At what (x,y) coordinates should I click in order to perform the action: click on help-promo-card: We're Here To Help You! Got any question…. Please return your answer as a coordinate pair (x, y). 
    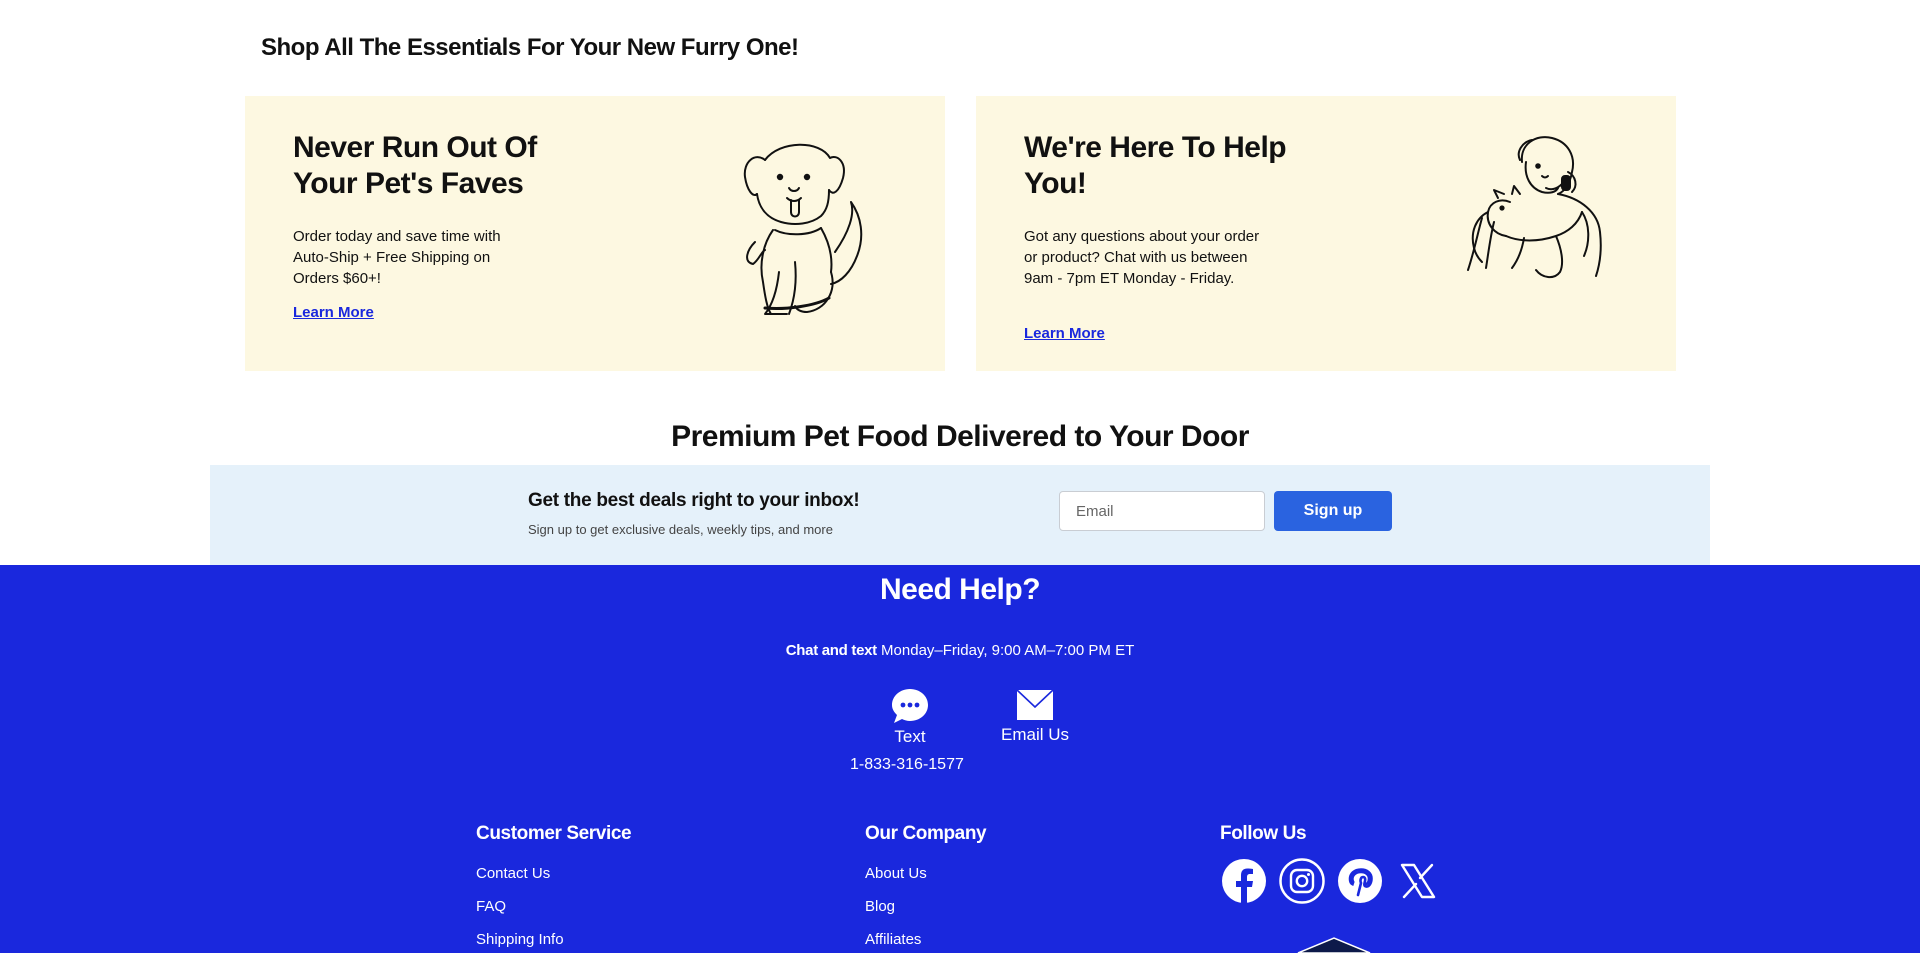
    Looking at the image, I should click on (1326, 233).